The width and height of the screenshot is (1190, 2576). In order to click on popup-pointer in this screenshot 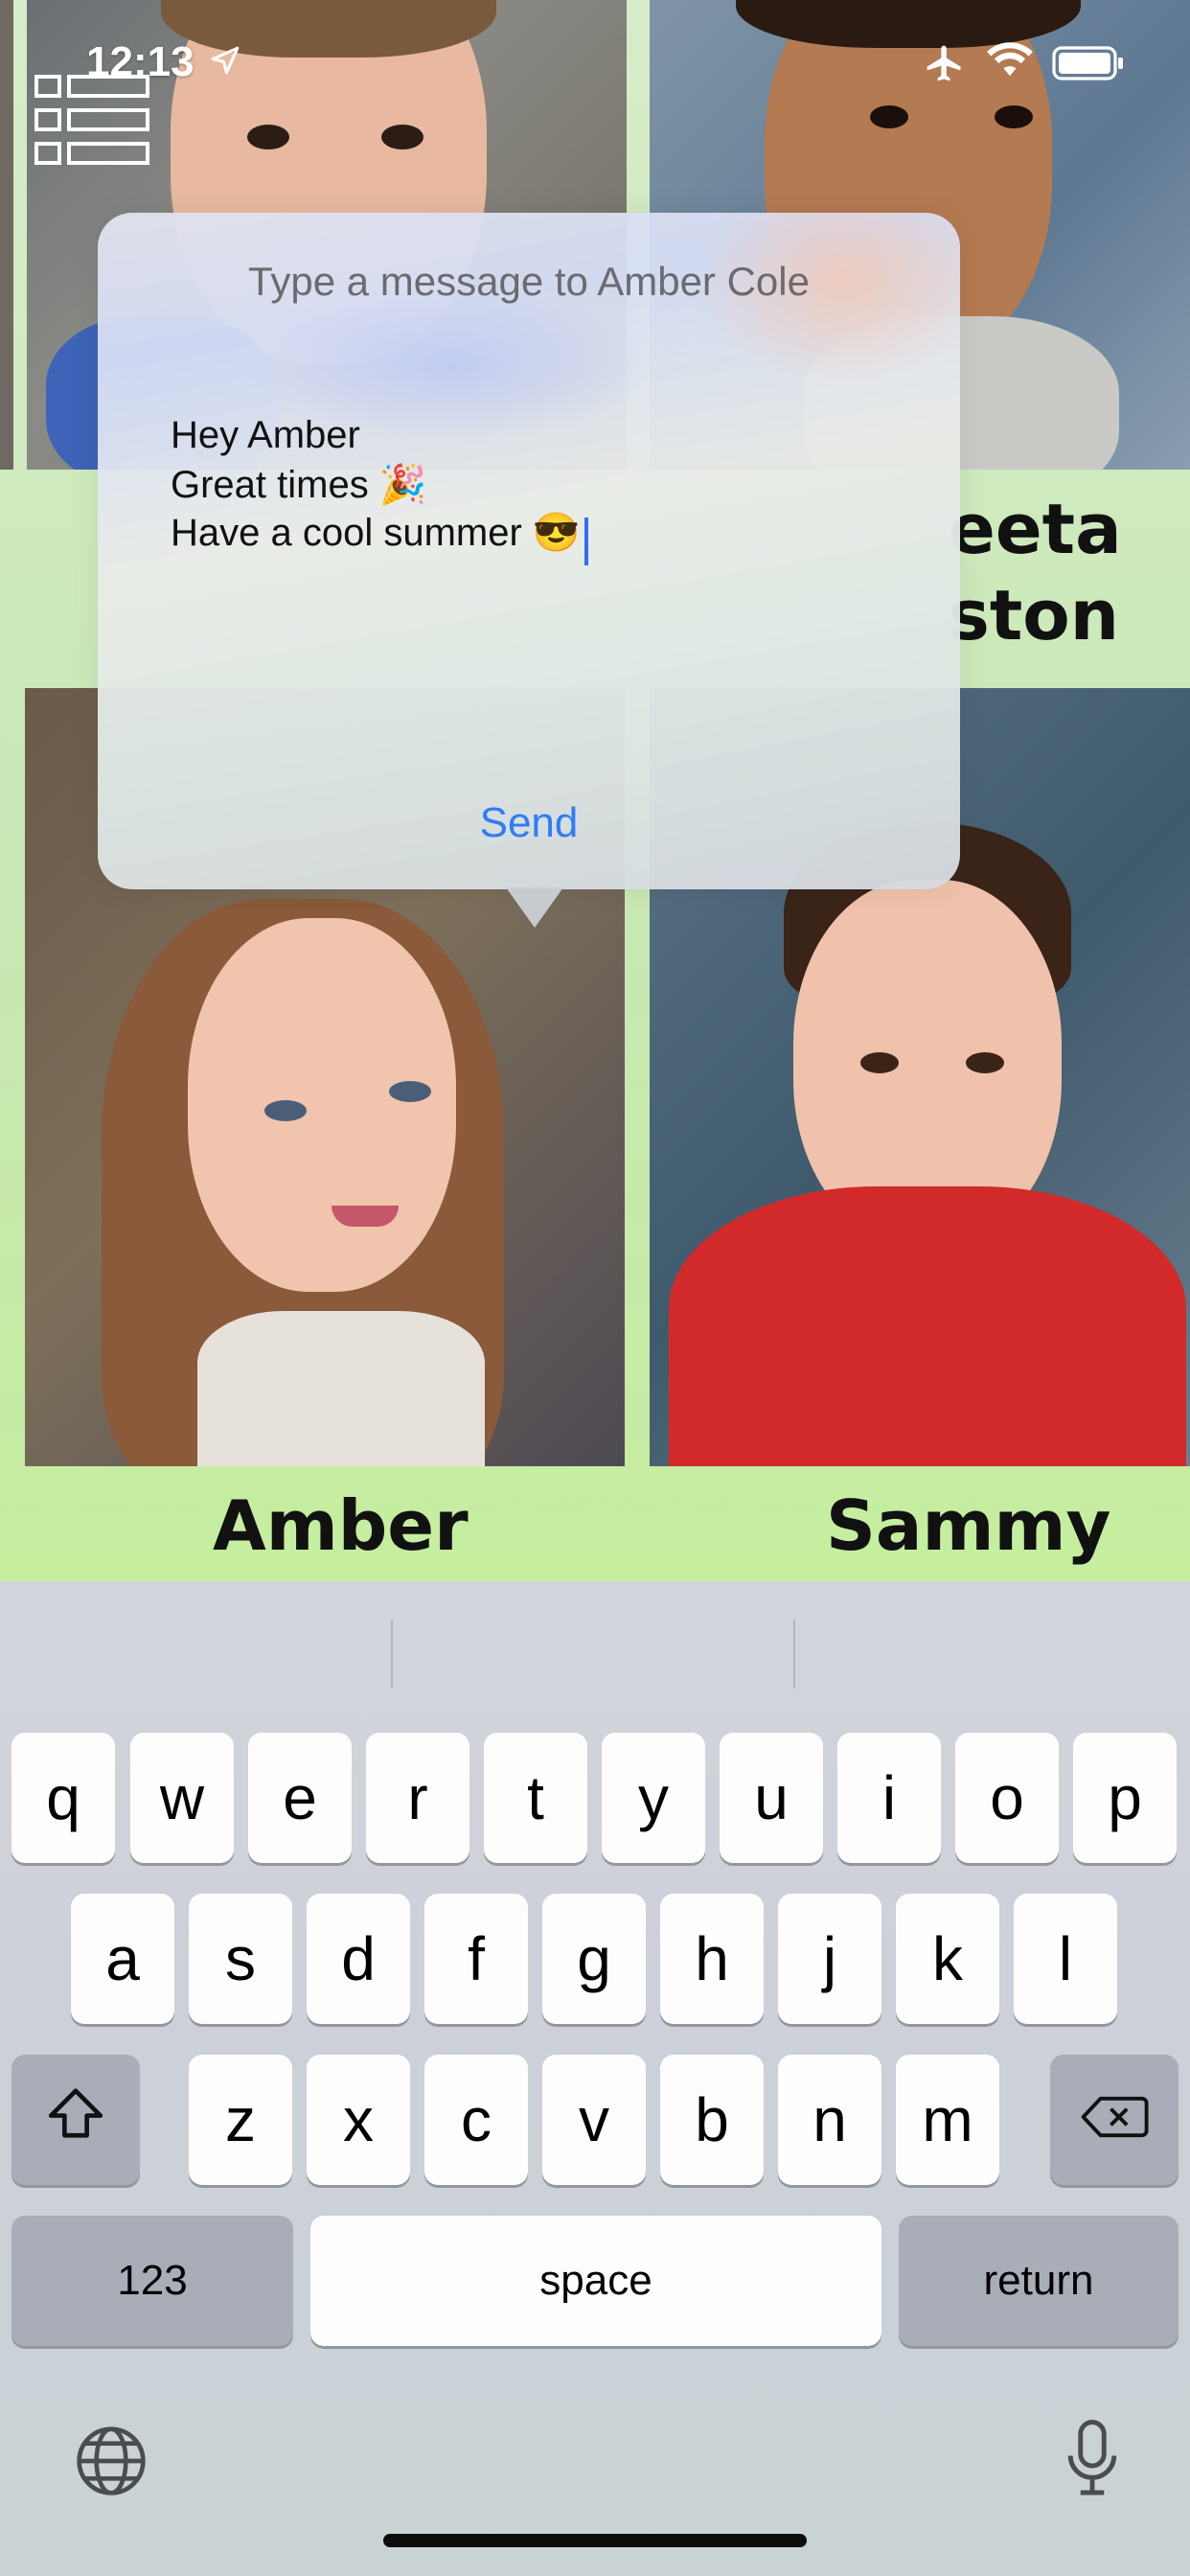, I will do `click(534, 907)`.